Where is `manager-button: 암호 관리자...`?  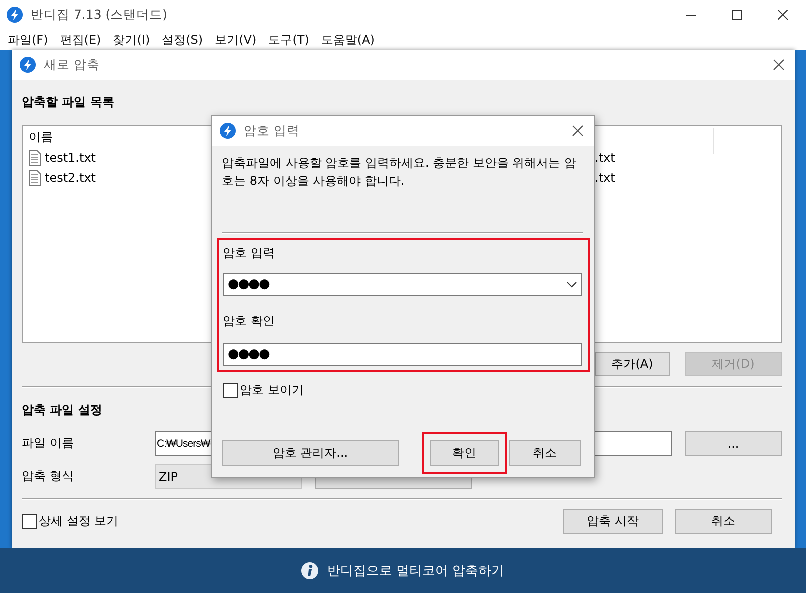 manager-button: 암호 관리자... is located at coordinates (310, 453).